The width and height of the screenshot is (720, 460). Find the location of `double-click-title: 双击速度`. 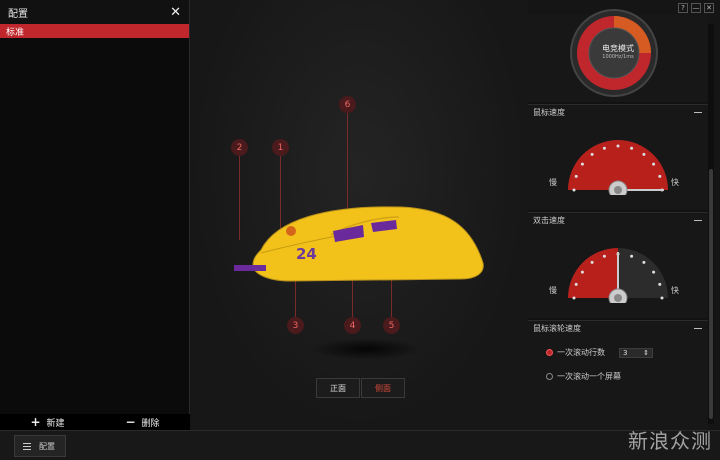

double-click-title: 双击速度 is located at coordinates (549, 220).